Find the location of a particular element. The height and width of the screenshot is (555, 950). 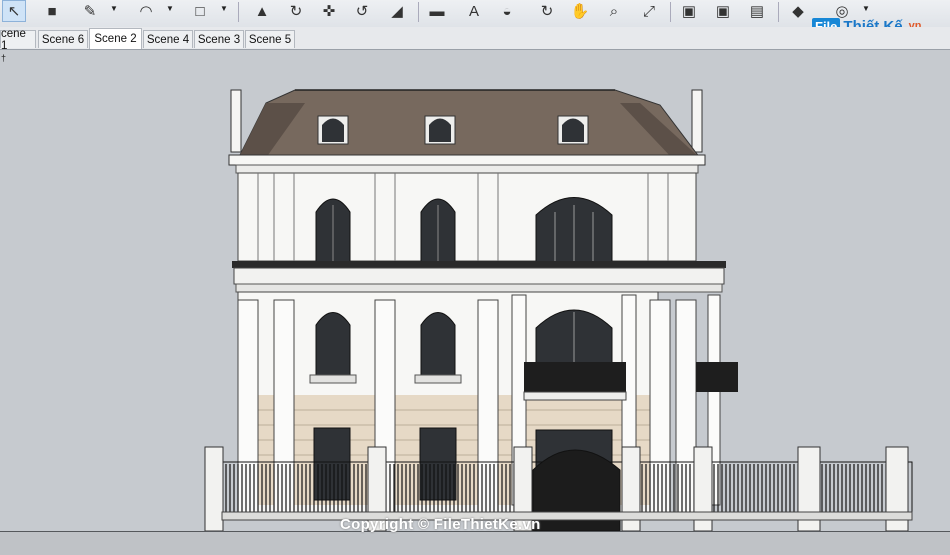

balcony-railing is located at coordinates (575, 377).